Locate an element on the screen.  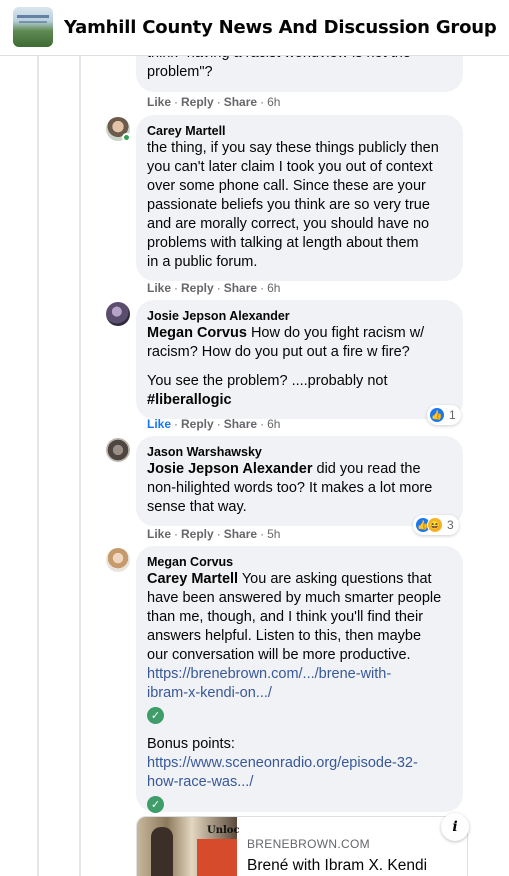
mention-link: Josie Jepson Alexander is located at coordinates (229, 469).